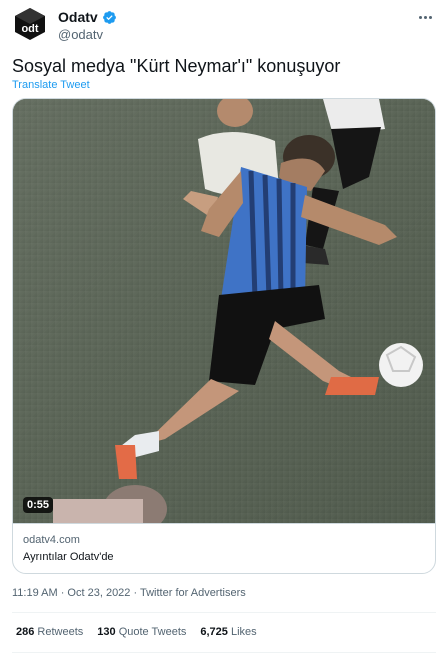 The height and width of the screenshot is (654, 448). I want to click on video-duration: 0:55, so click(38, 505).